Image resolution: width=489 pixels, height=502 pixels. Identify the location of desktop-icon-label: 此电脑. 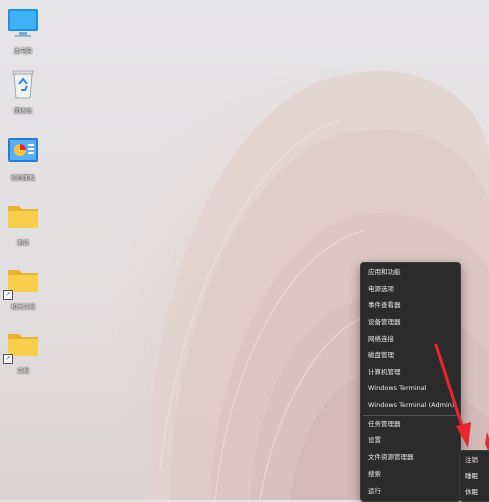
(22, 51).